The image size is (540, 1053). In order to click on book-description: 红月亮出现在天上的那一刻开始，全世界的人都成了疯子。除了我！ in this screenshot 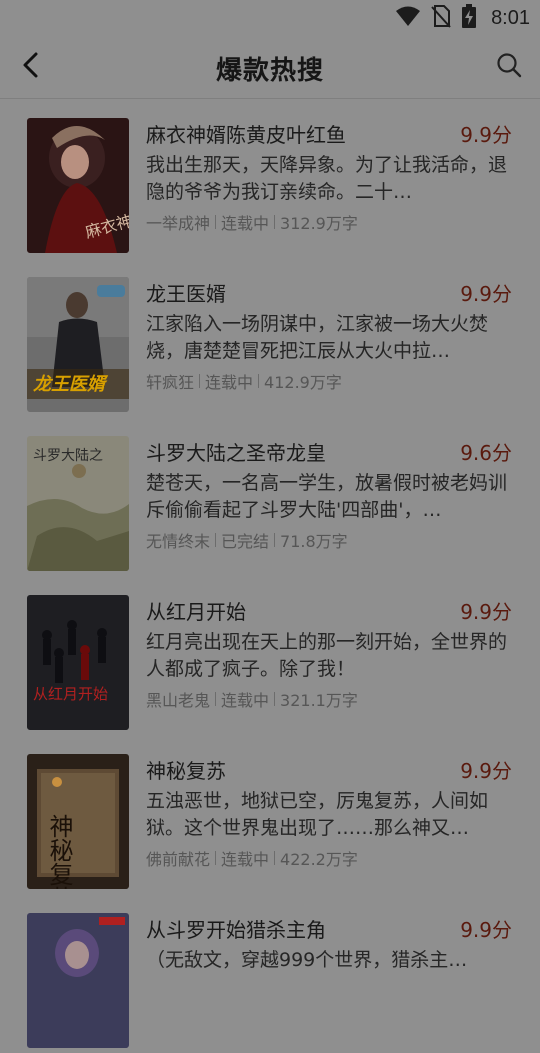, I will do `click(327, 655)`.